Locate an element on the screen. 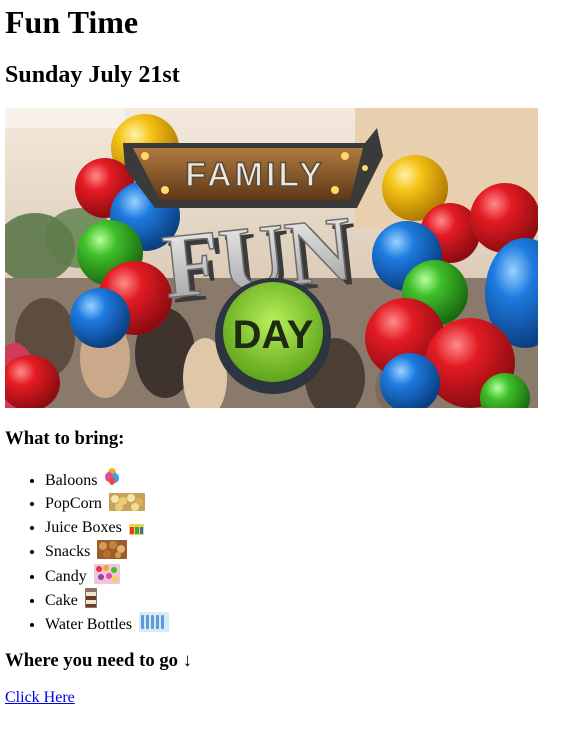  list-item-label: Juice Boxes is located at coordinates (83, 527).